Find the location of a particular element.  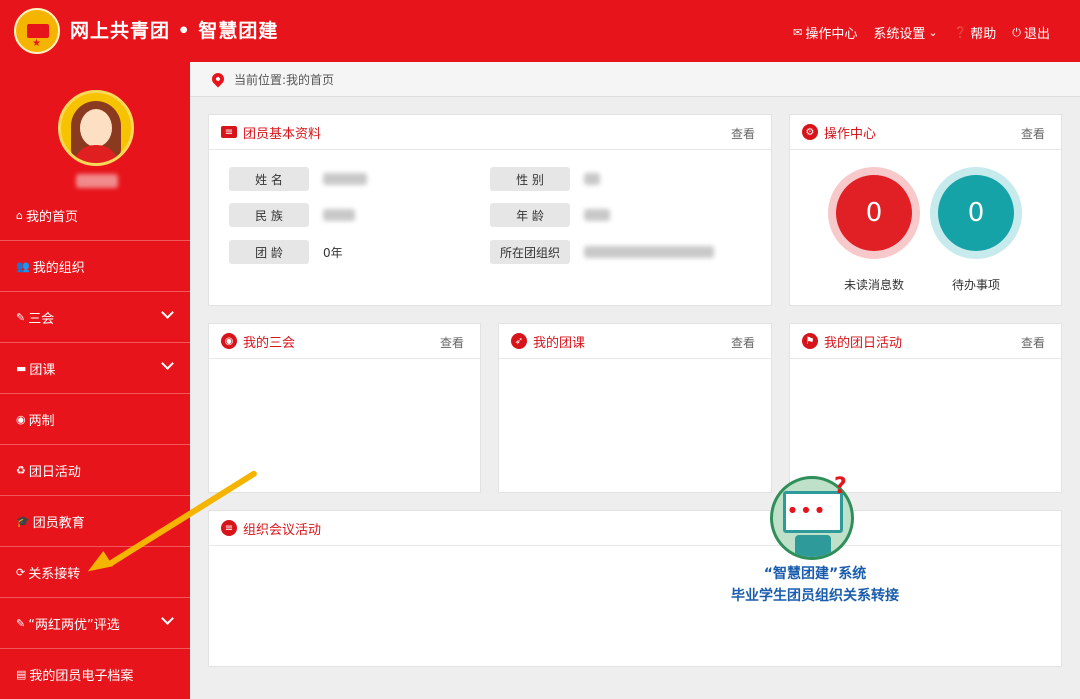

folder-icon: ▬ is located at coordinates (21, 368).